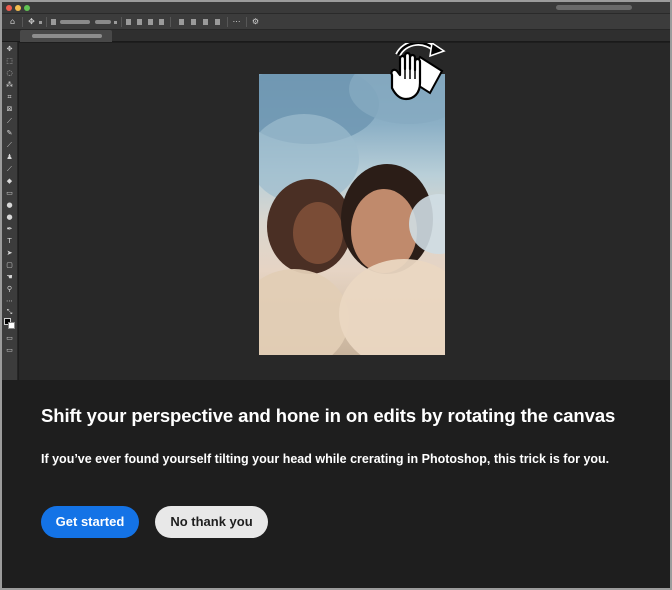 This screenshot has height=590, width=672. I want to click on hand-icon: ☚, so click(9, 277).